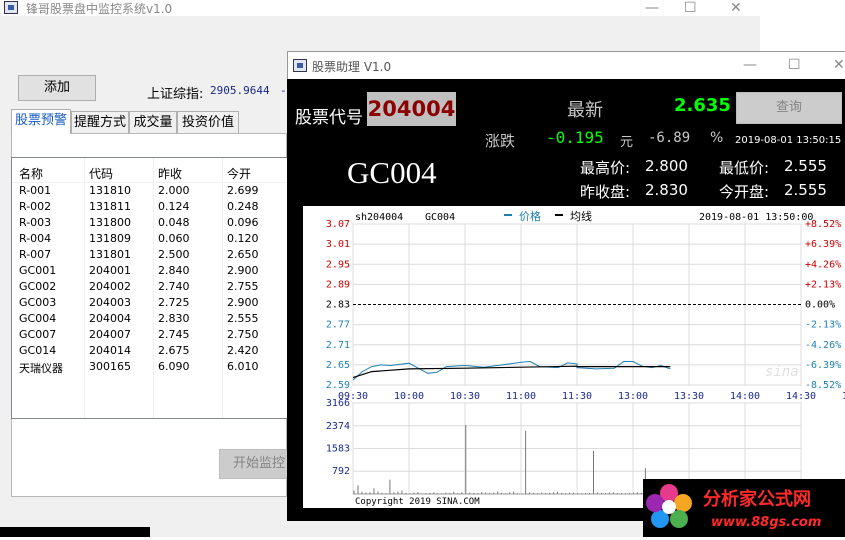 This screenshot has height=540, width=845. Describe the element at coordinates (717, 138) in the screenshot. I see `percent-sign: %` at that location.